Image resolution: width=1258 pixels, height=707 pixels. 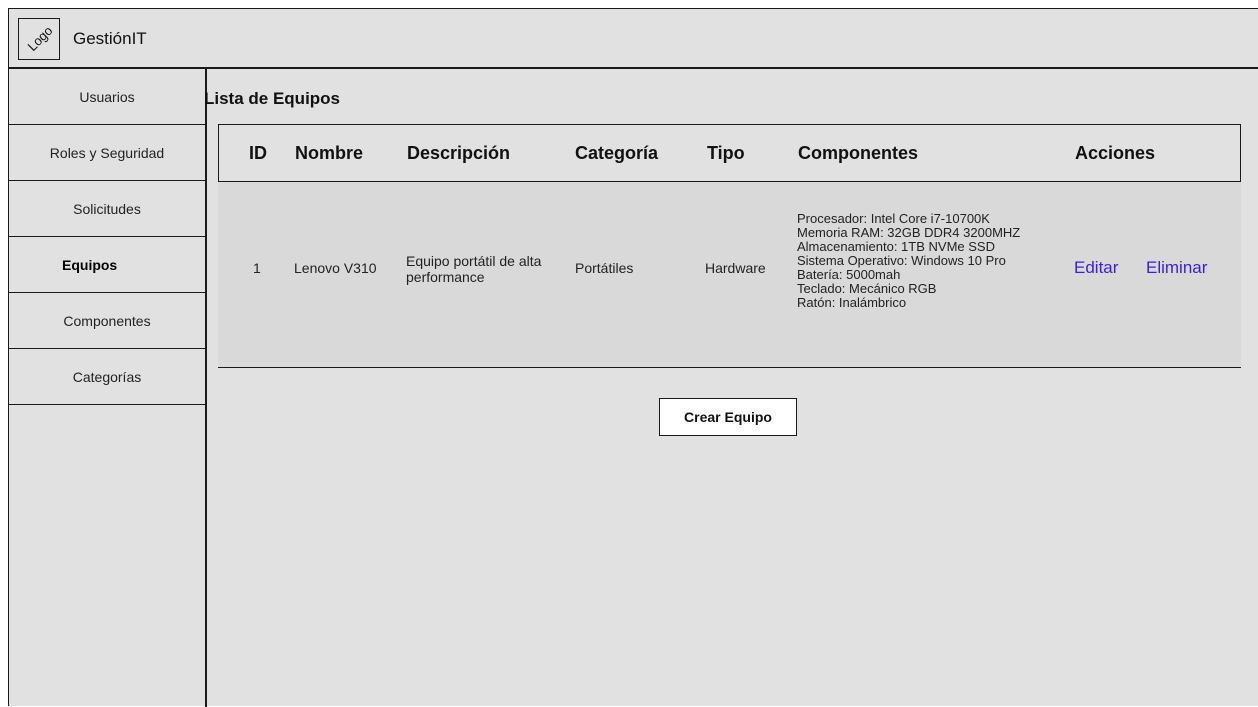 What do you see at coordinates (633, 39) in the screenshot?
I see `top-bar: Logo GestiónIT` at bounding box center [633, 39].